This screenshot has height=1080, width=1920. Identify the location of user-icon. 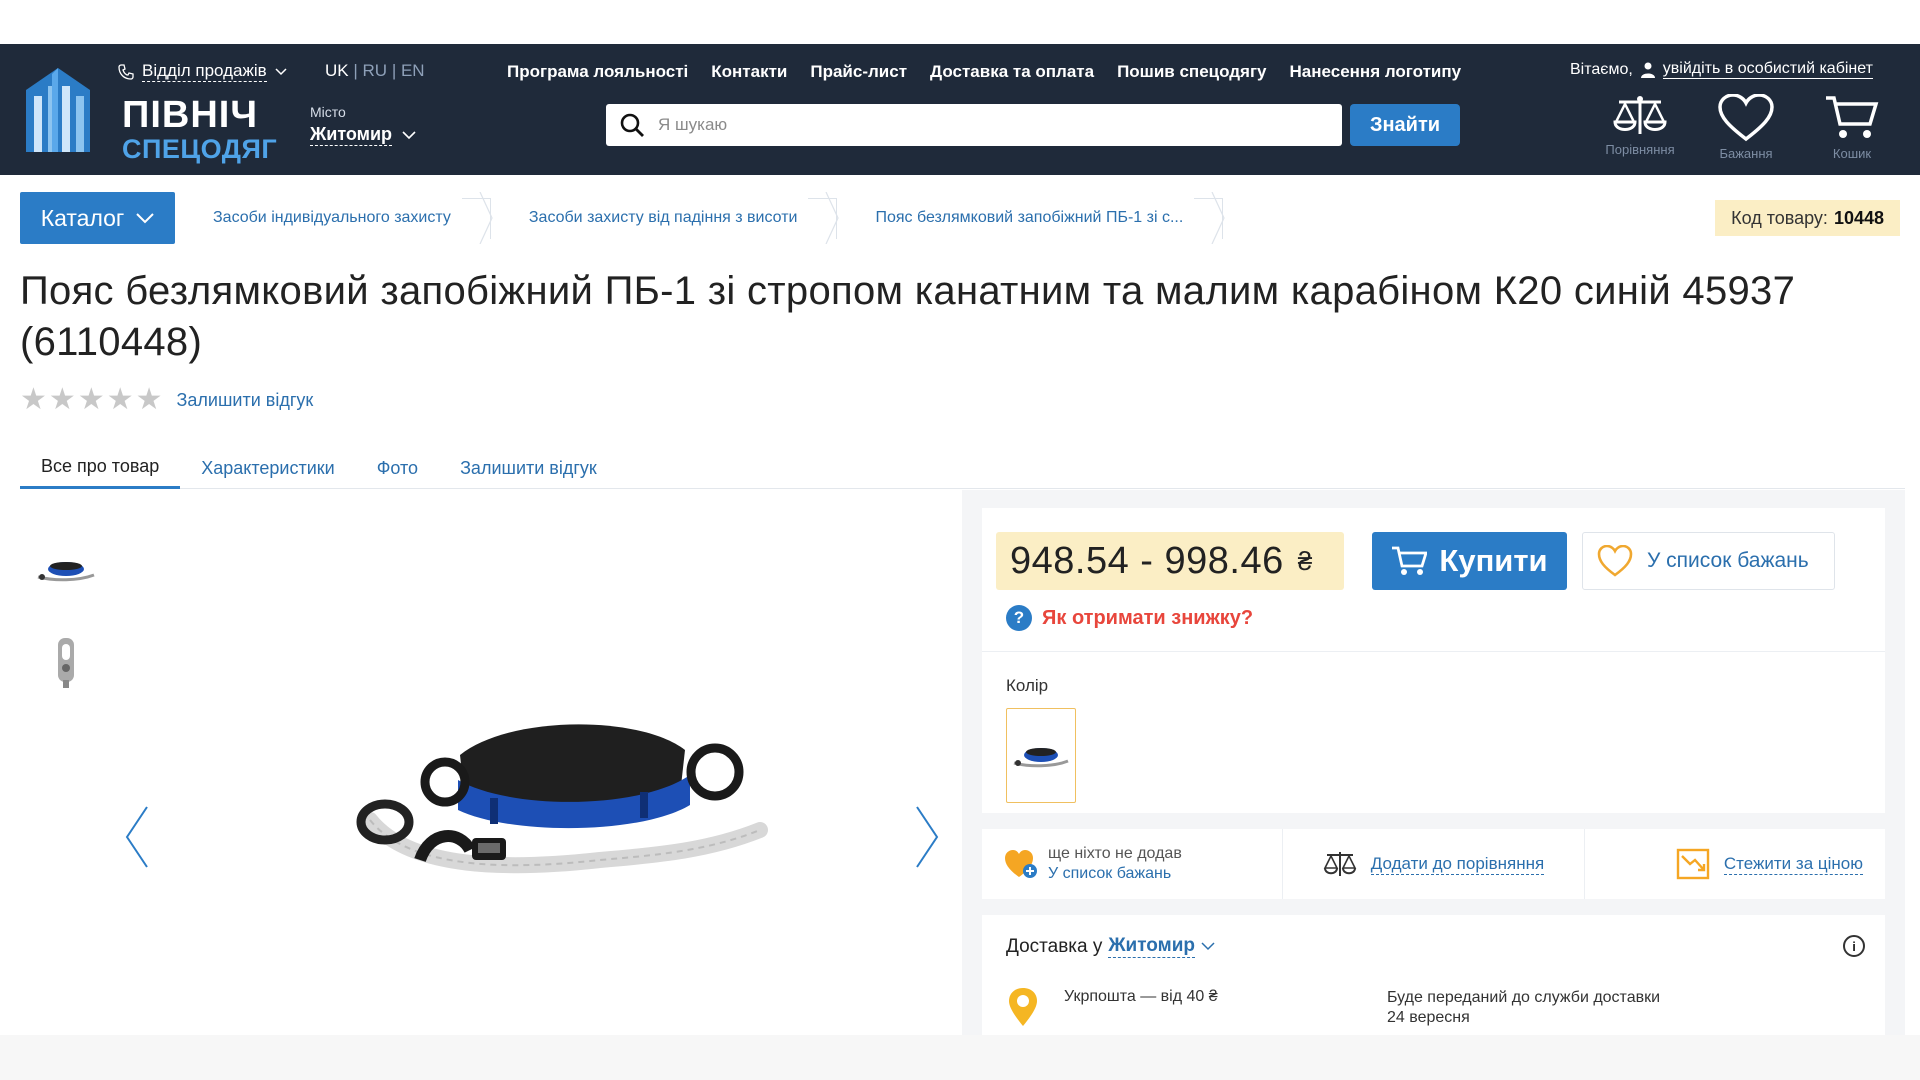
(1647, 70).